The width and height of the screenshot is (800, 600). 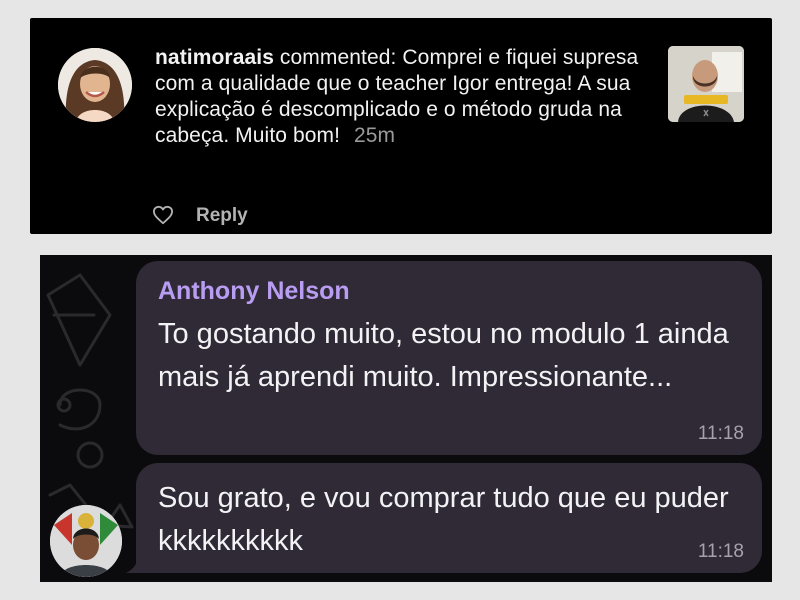 I want to click on commenter-avatar, so click(x=95, y=85).